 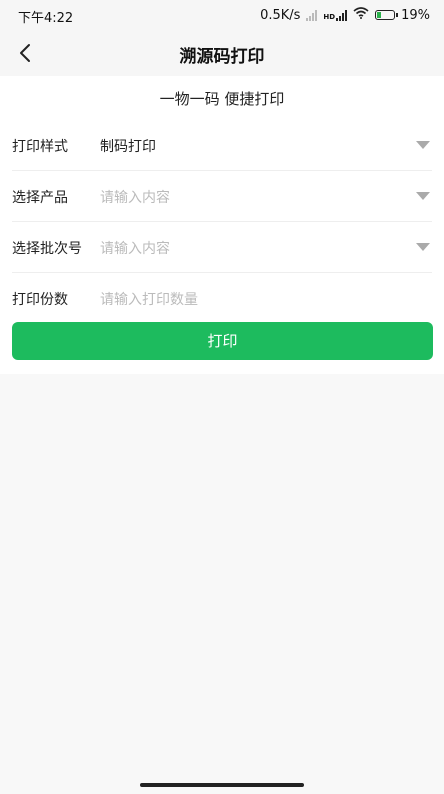 I want to click on product-placeholder: 请输入内容, so click(x=135, y=198).